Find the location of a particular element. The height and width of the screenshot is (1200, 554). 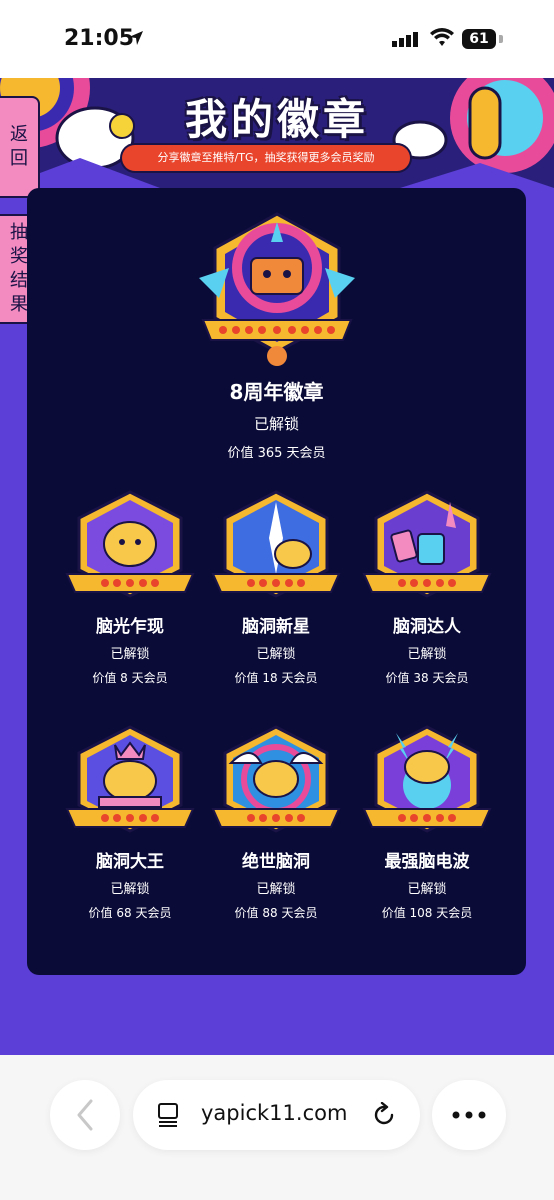

badge-item: 最强脑电波 已解锁 价值 108 天会员 is located at coordinates (427, 822).